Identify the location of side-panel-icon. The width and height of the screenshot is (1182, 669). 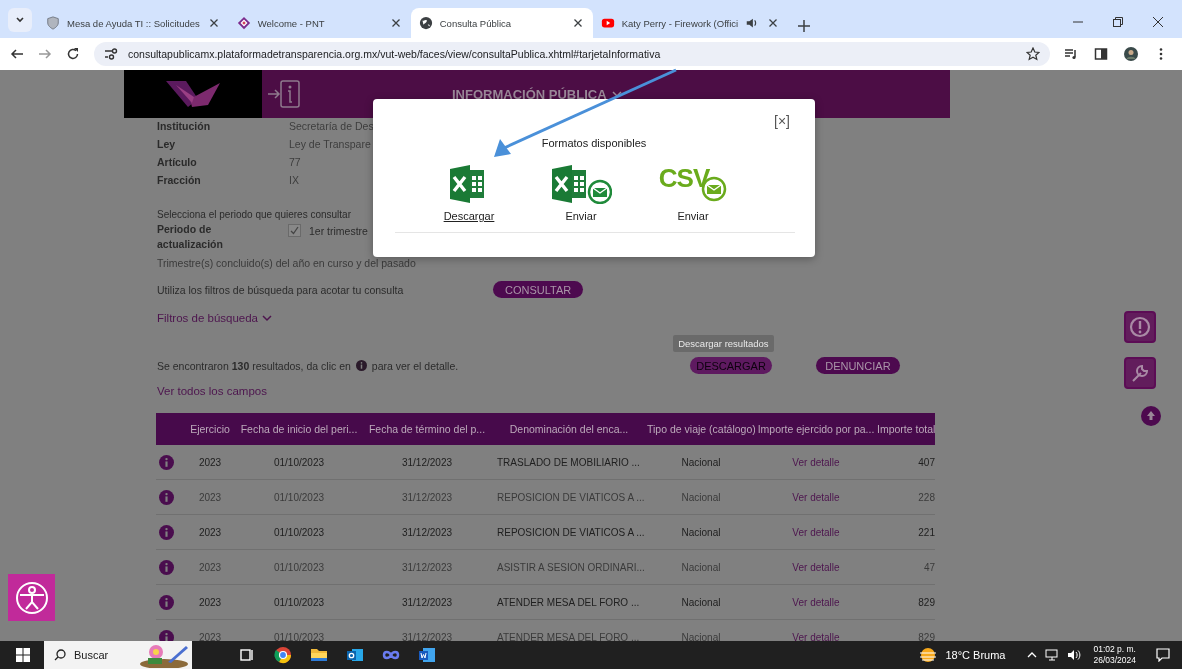
(1101, 54).